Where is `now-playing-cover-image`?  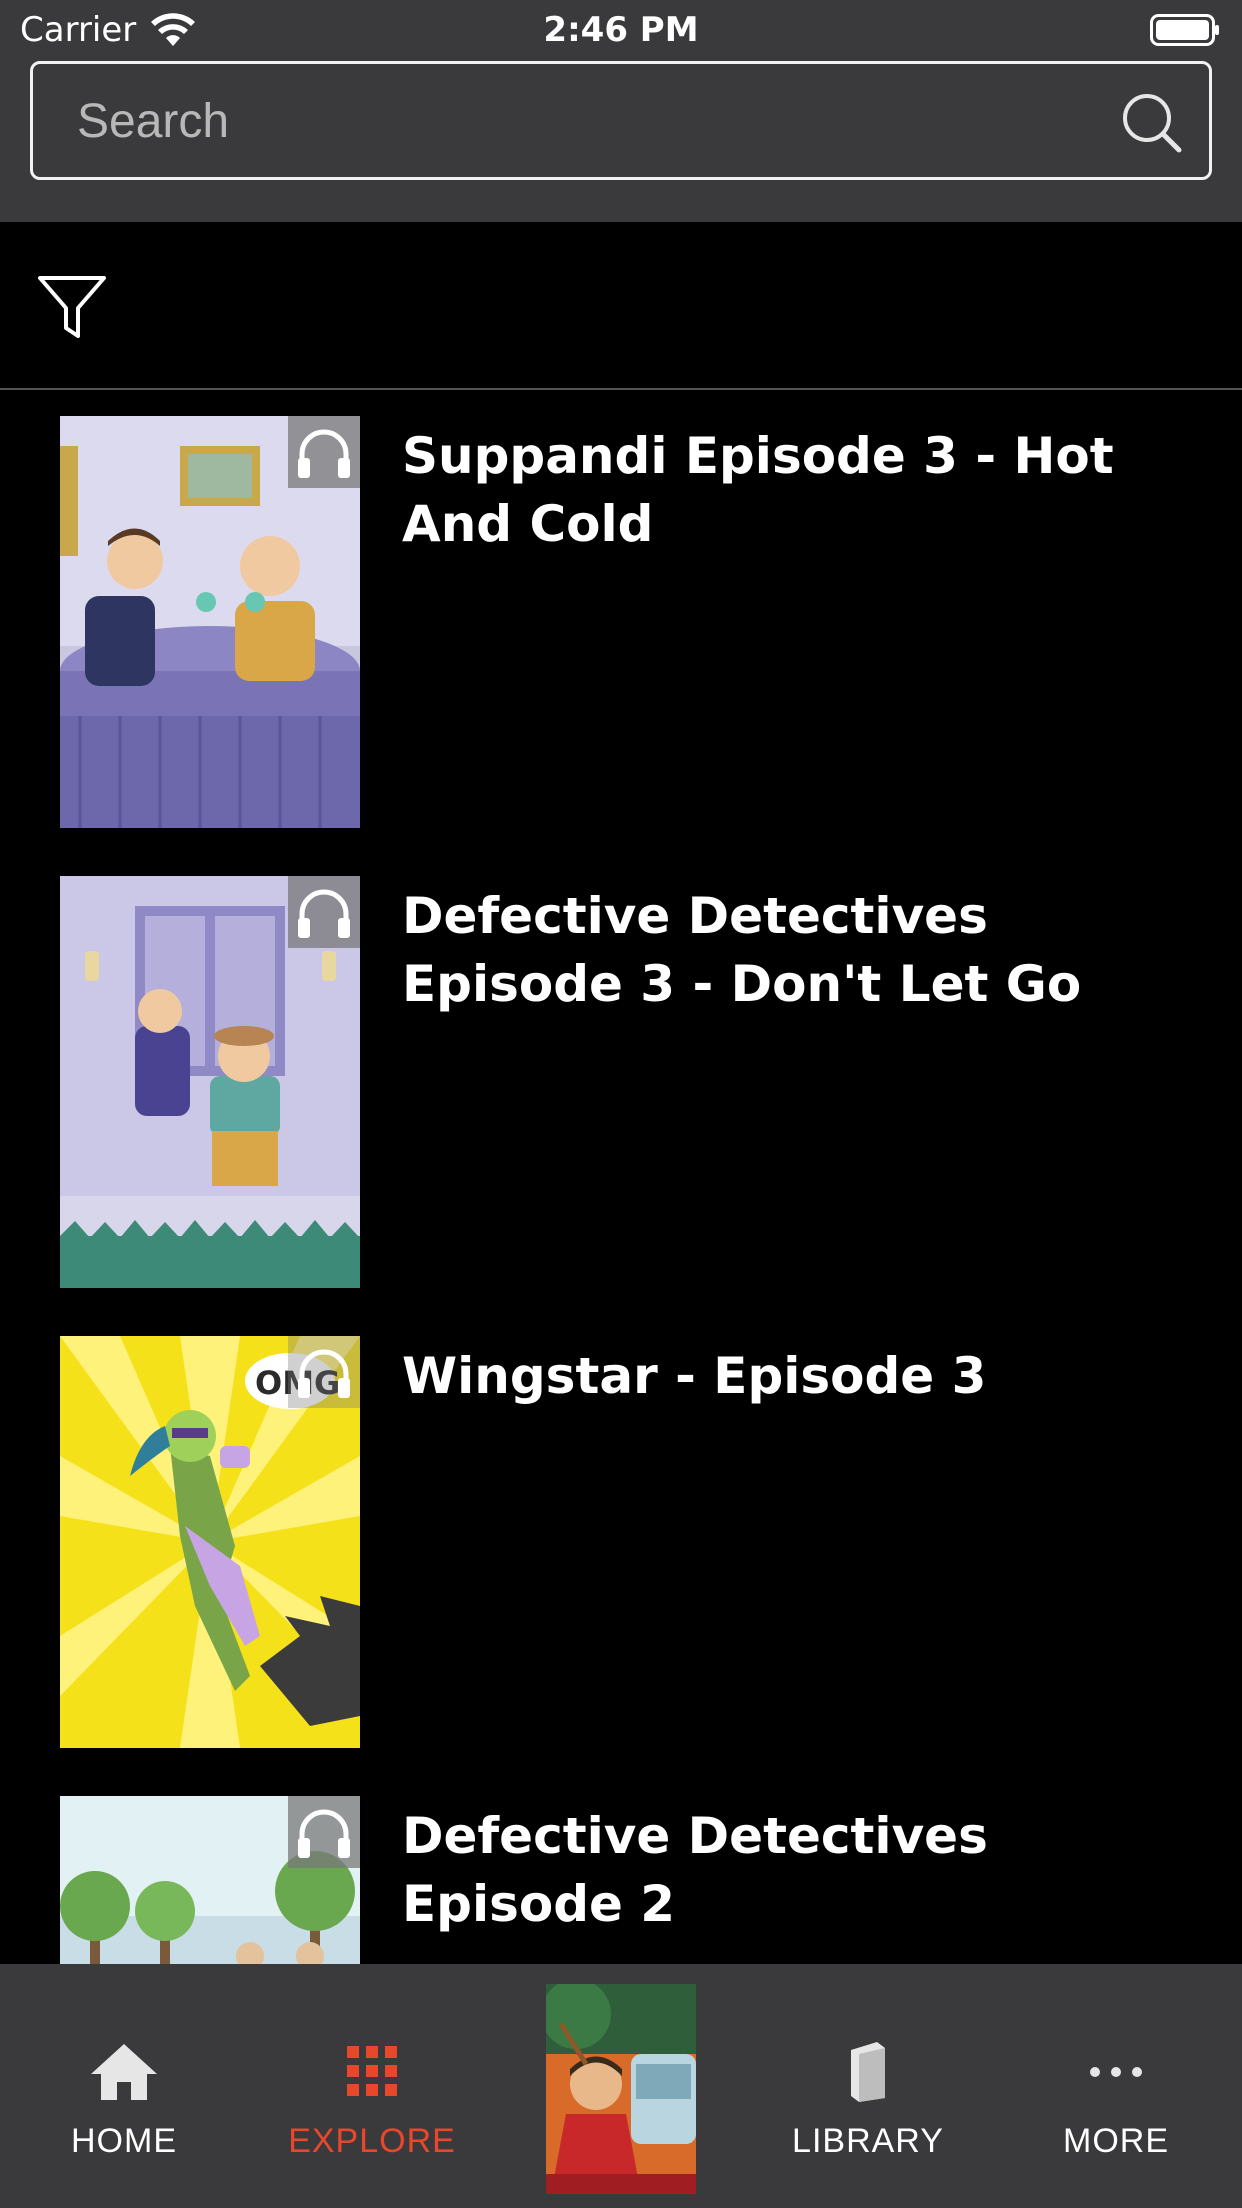
now-playing-cover-image is located at coordinates (621, 2089).